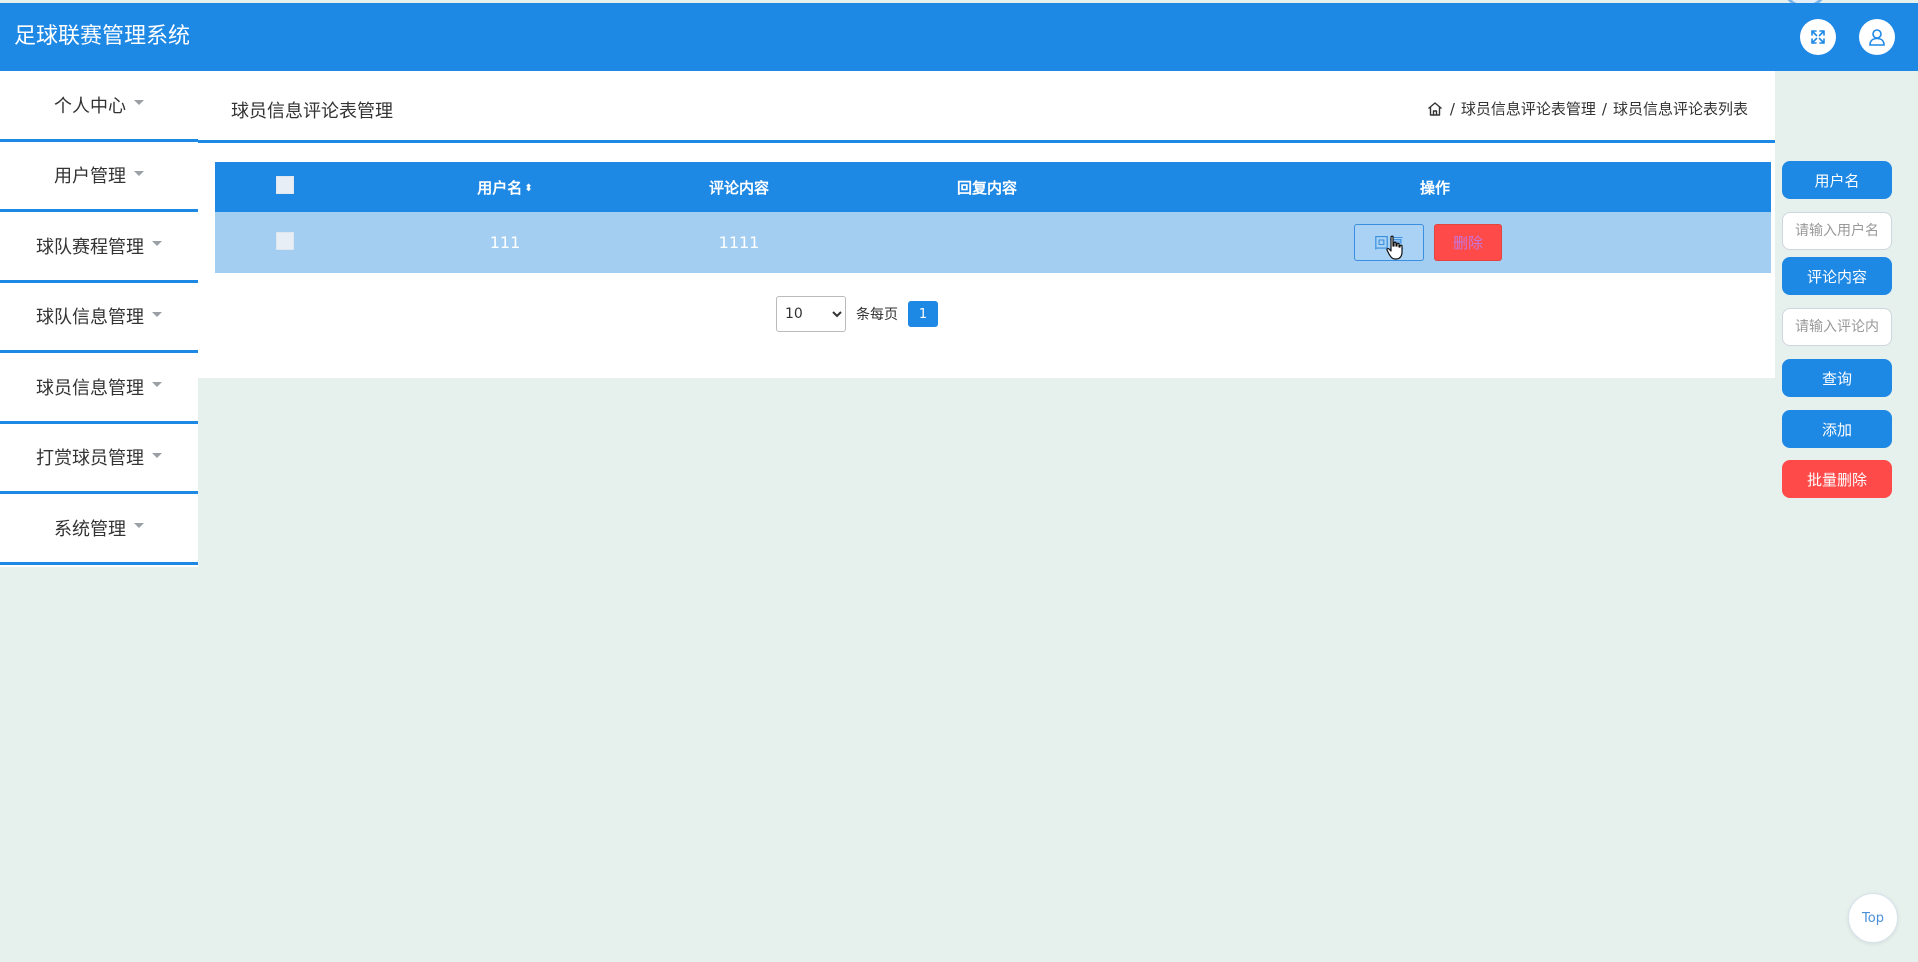 The height and width of the screenshot is (962, 1918). Describe the element at coordinates (1837, 231) in the screenshot. I see `username-search-input` at that location.